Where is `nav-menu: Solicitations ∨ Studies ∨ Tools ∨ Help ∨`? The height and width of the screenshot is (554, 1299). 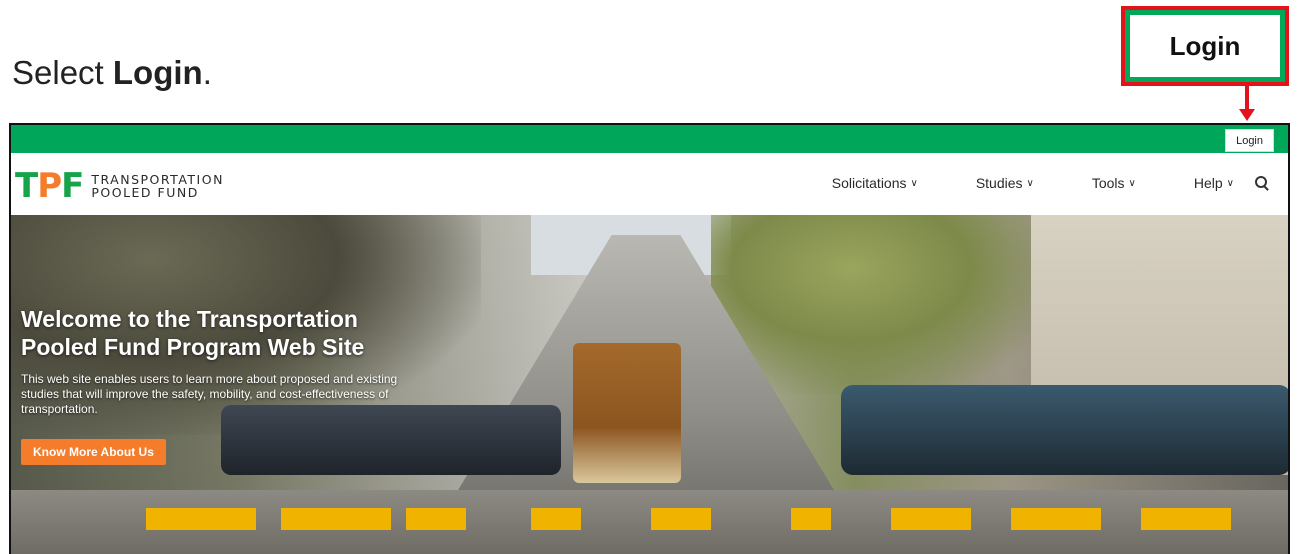 nav-menu: Solicitations ∨ Studies ∨ Tools ∨ Help ∨ is located at coordinates (1022, 183).